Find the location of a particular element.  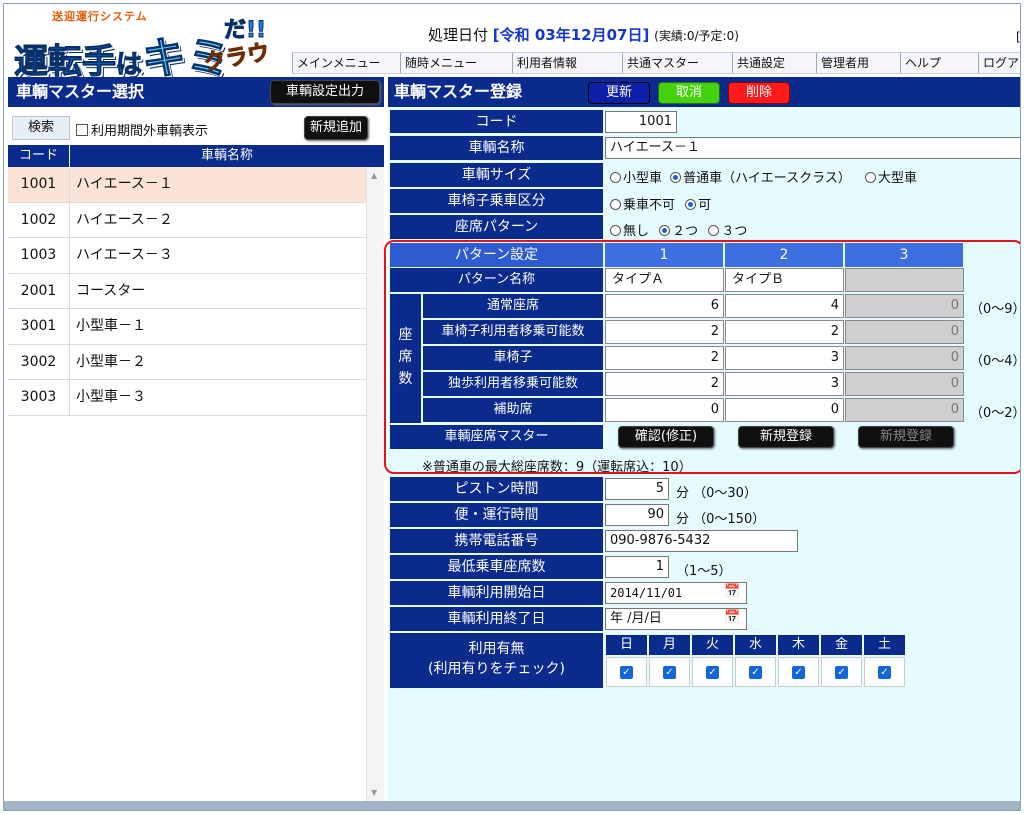

day-wed-checkbox: ✓ is located at coordinates (755, 672).